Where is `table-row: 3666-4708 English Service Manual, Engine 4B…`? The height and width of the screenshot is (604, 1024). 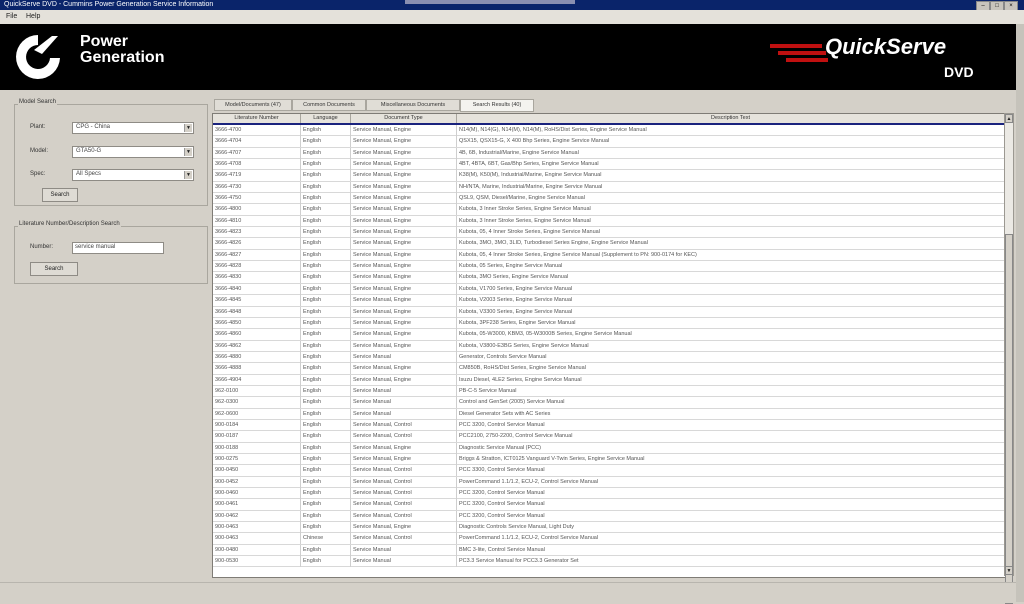
table-row: 3666-4708 English Service Manual, Engine 4B… is located at coordinates (609, 165).